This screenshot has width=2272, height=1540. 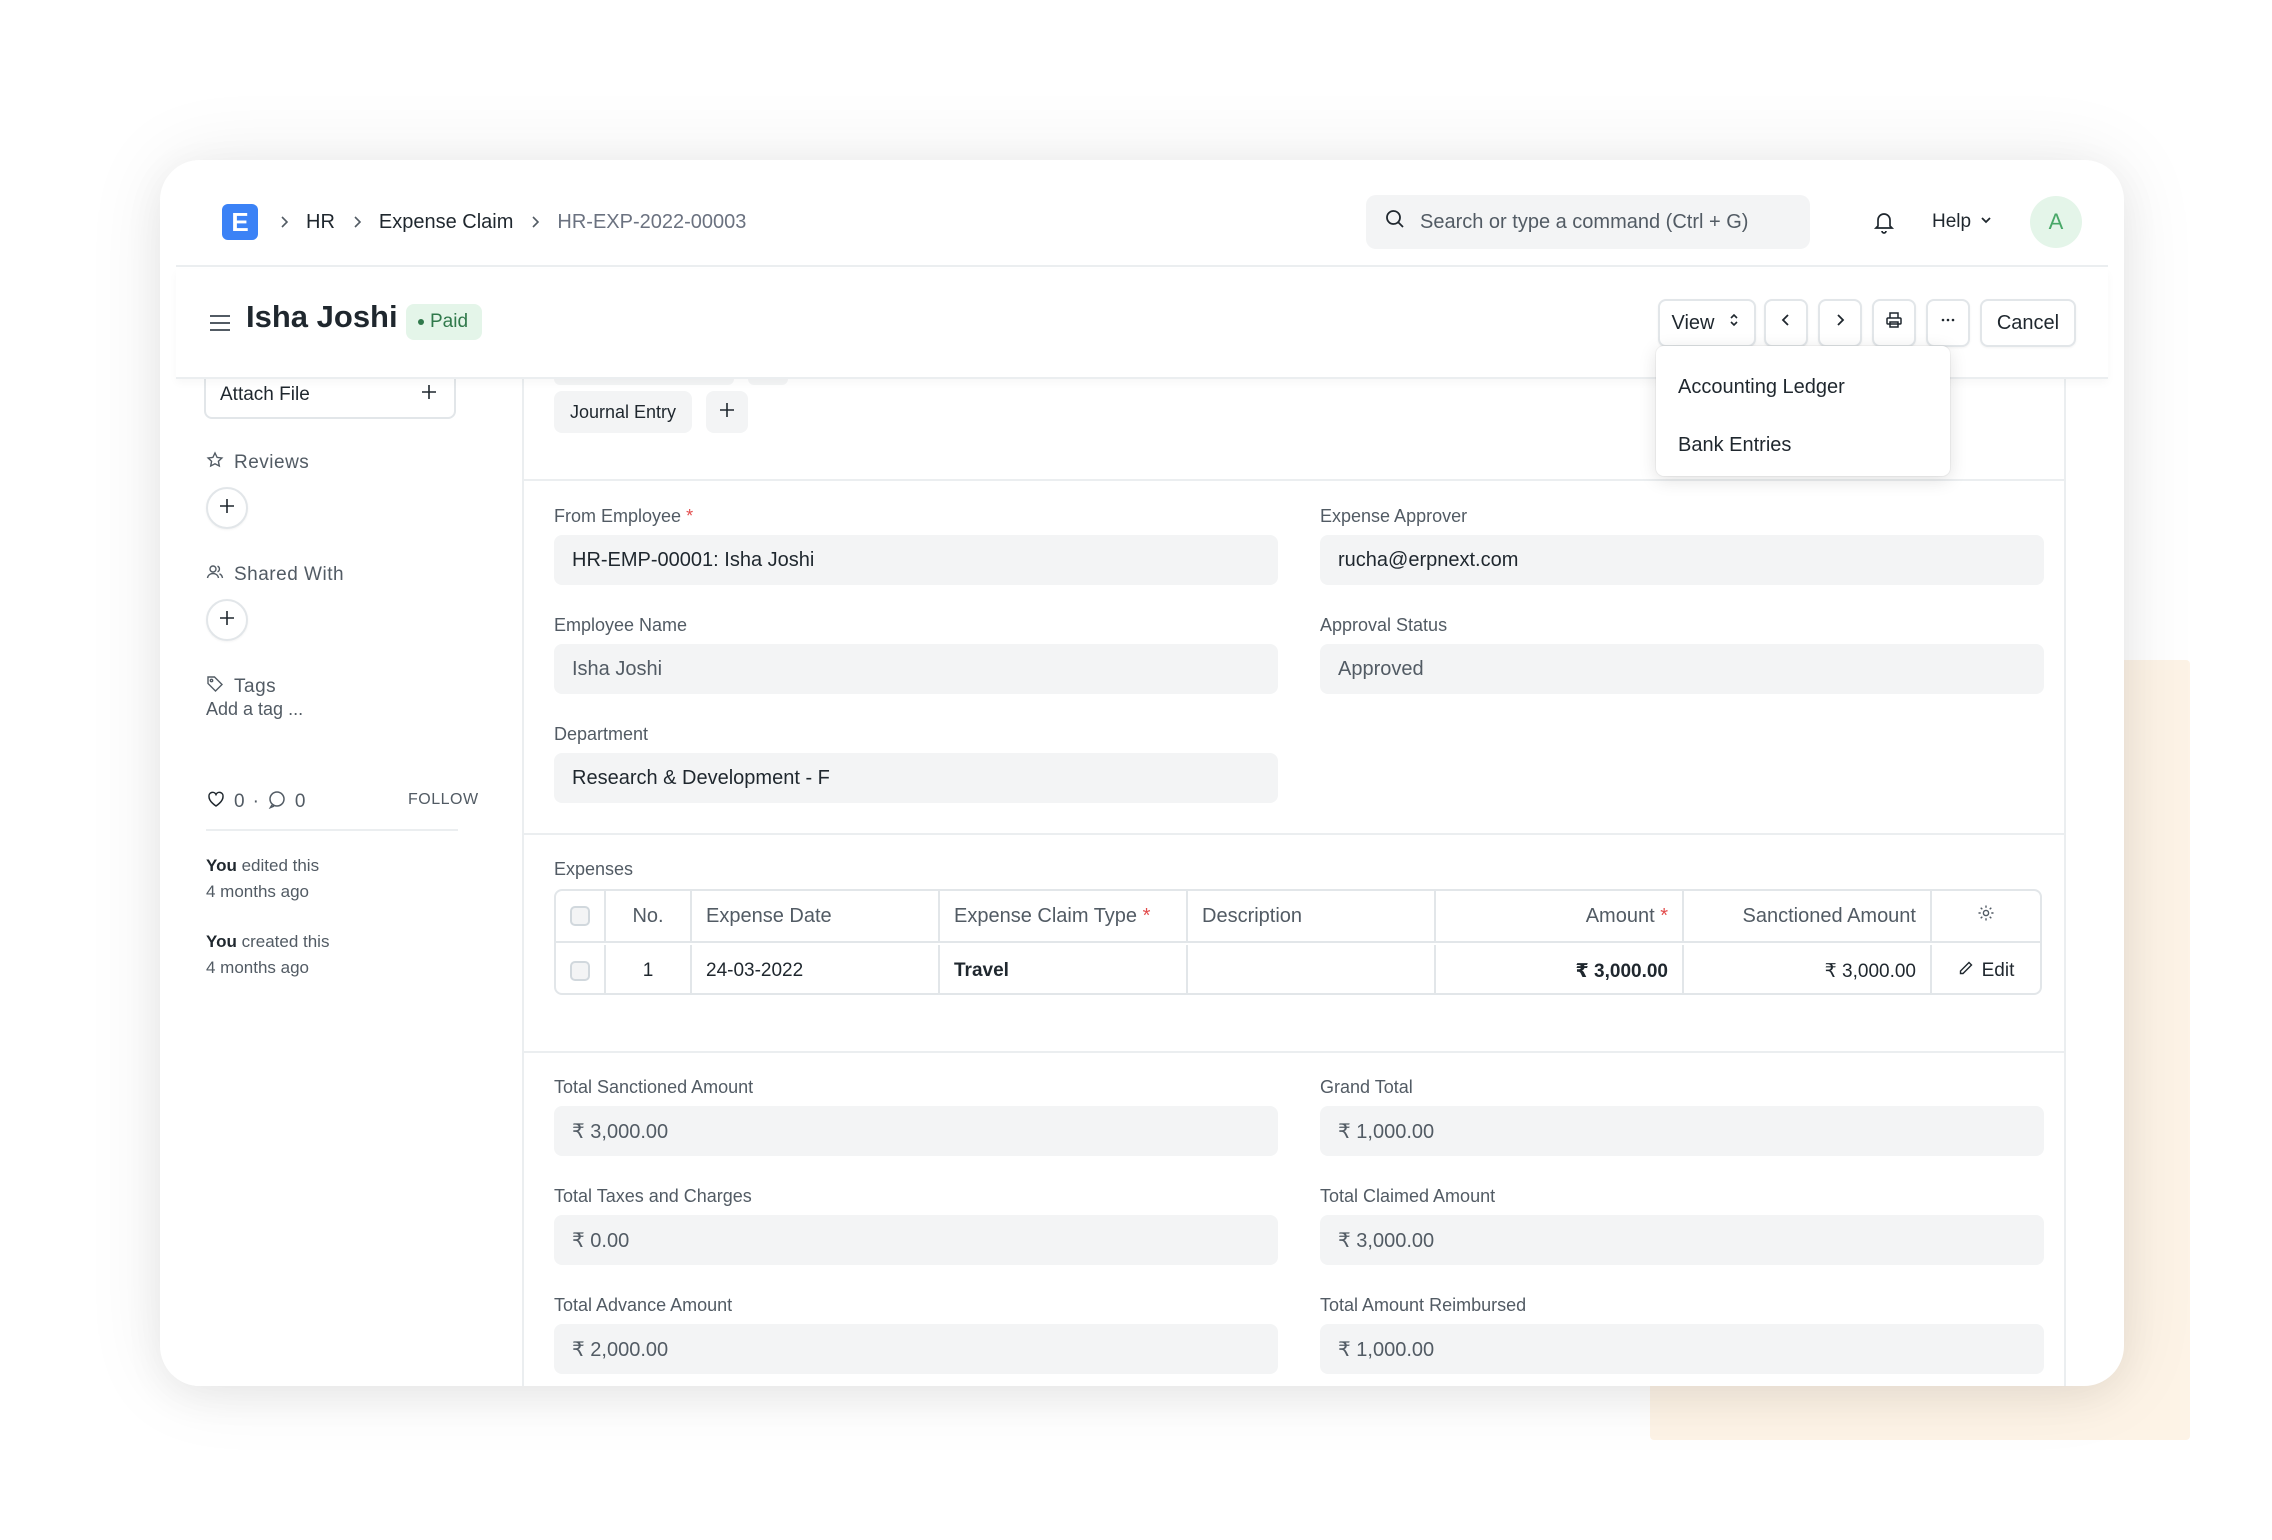 I want to click on menu-item-accounting-ledger: Accounting Ledger, so click(x=1803, y=387).